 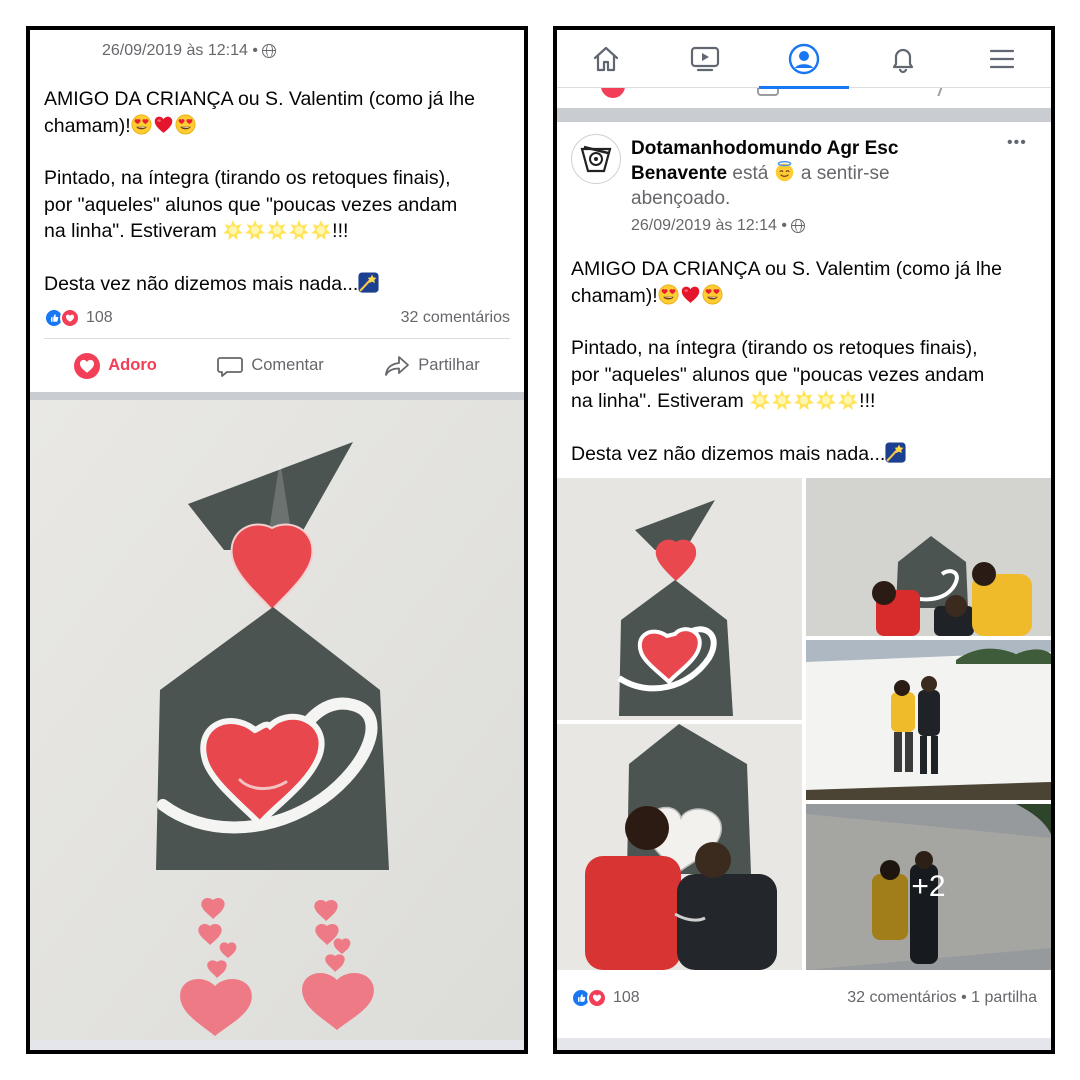 I want to click on page-name: Dotamanhodomundo Agr Esc, so click(x=821, y=148).